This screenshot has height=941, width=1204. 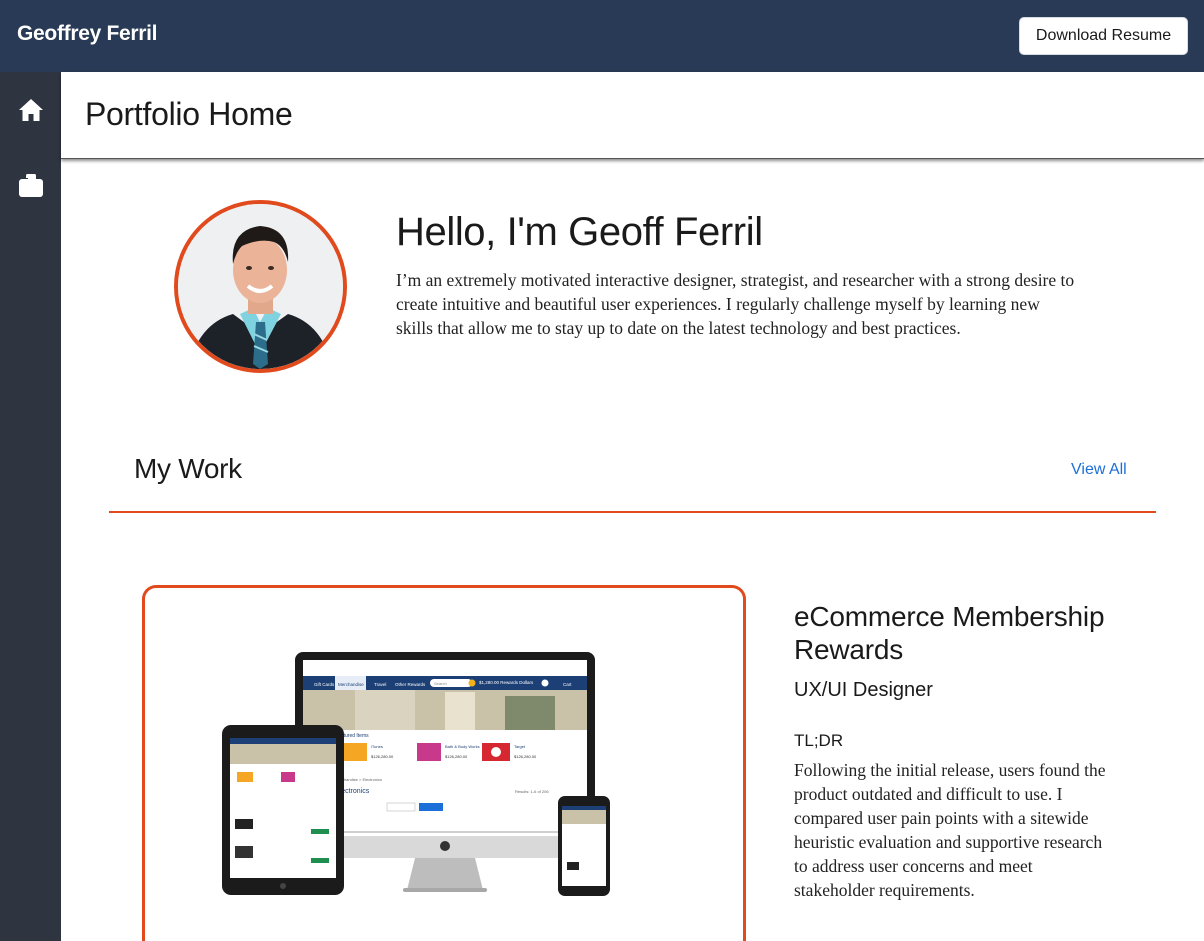 I want to click on mockup-nav-tab: Travel, so click(x=380, y=684).